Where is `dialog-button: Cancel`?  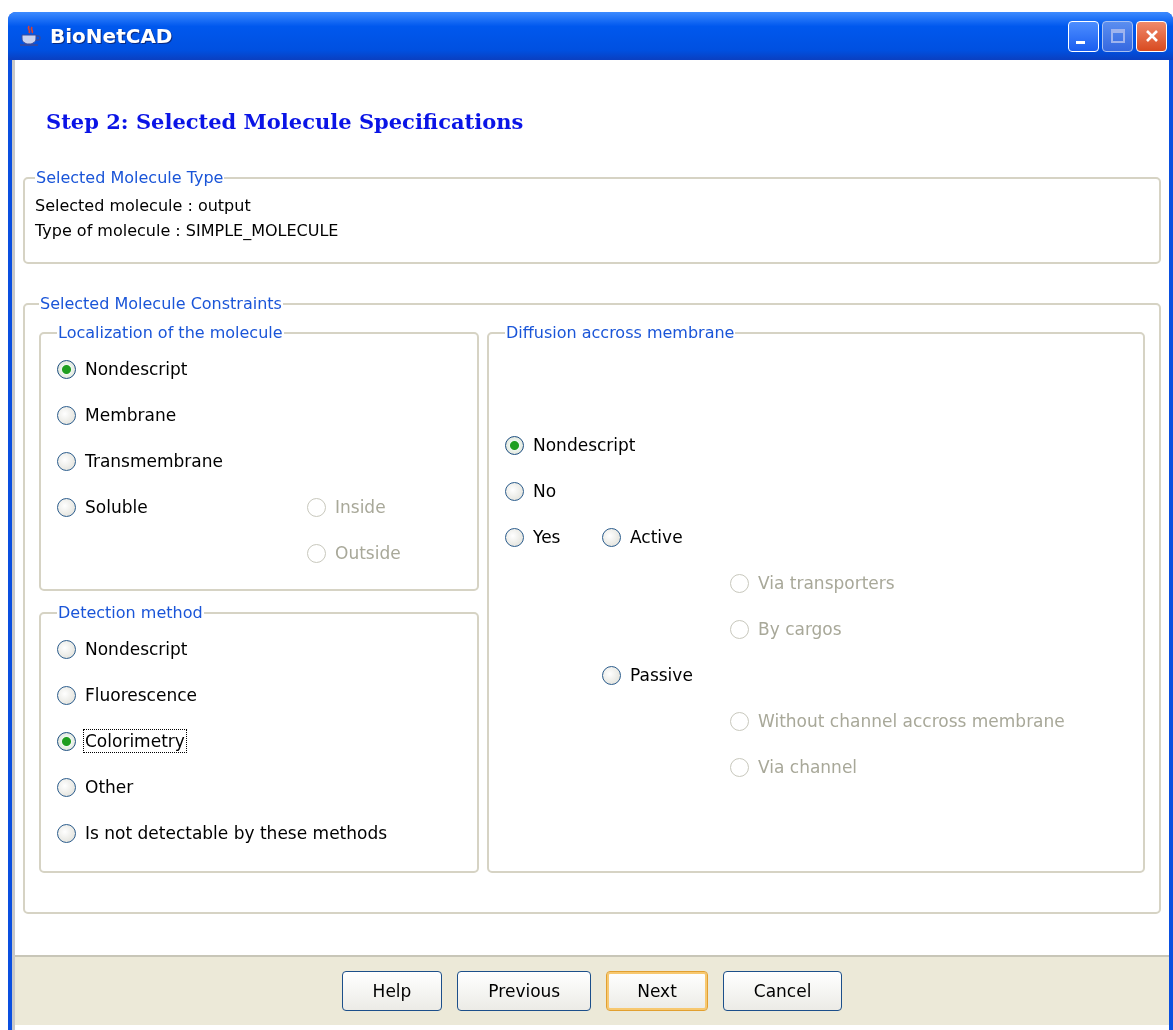
dialog-button: Cancel is located at coordinates (782, 991).